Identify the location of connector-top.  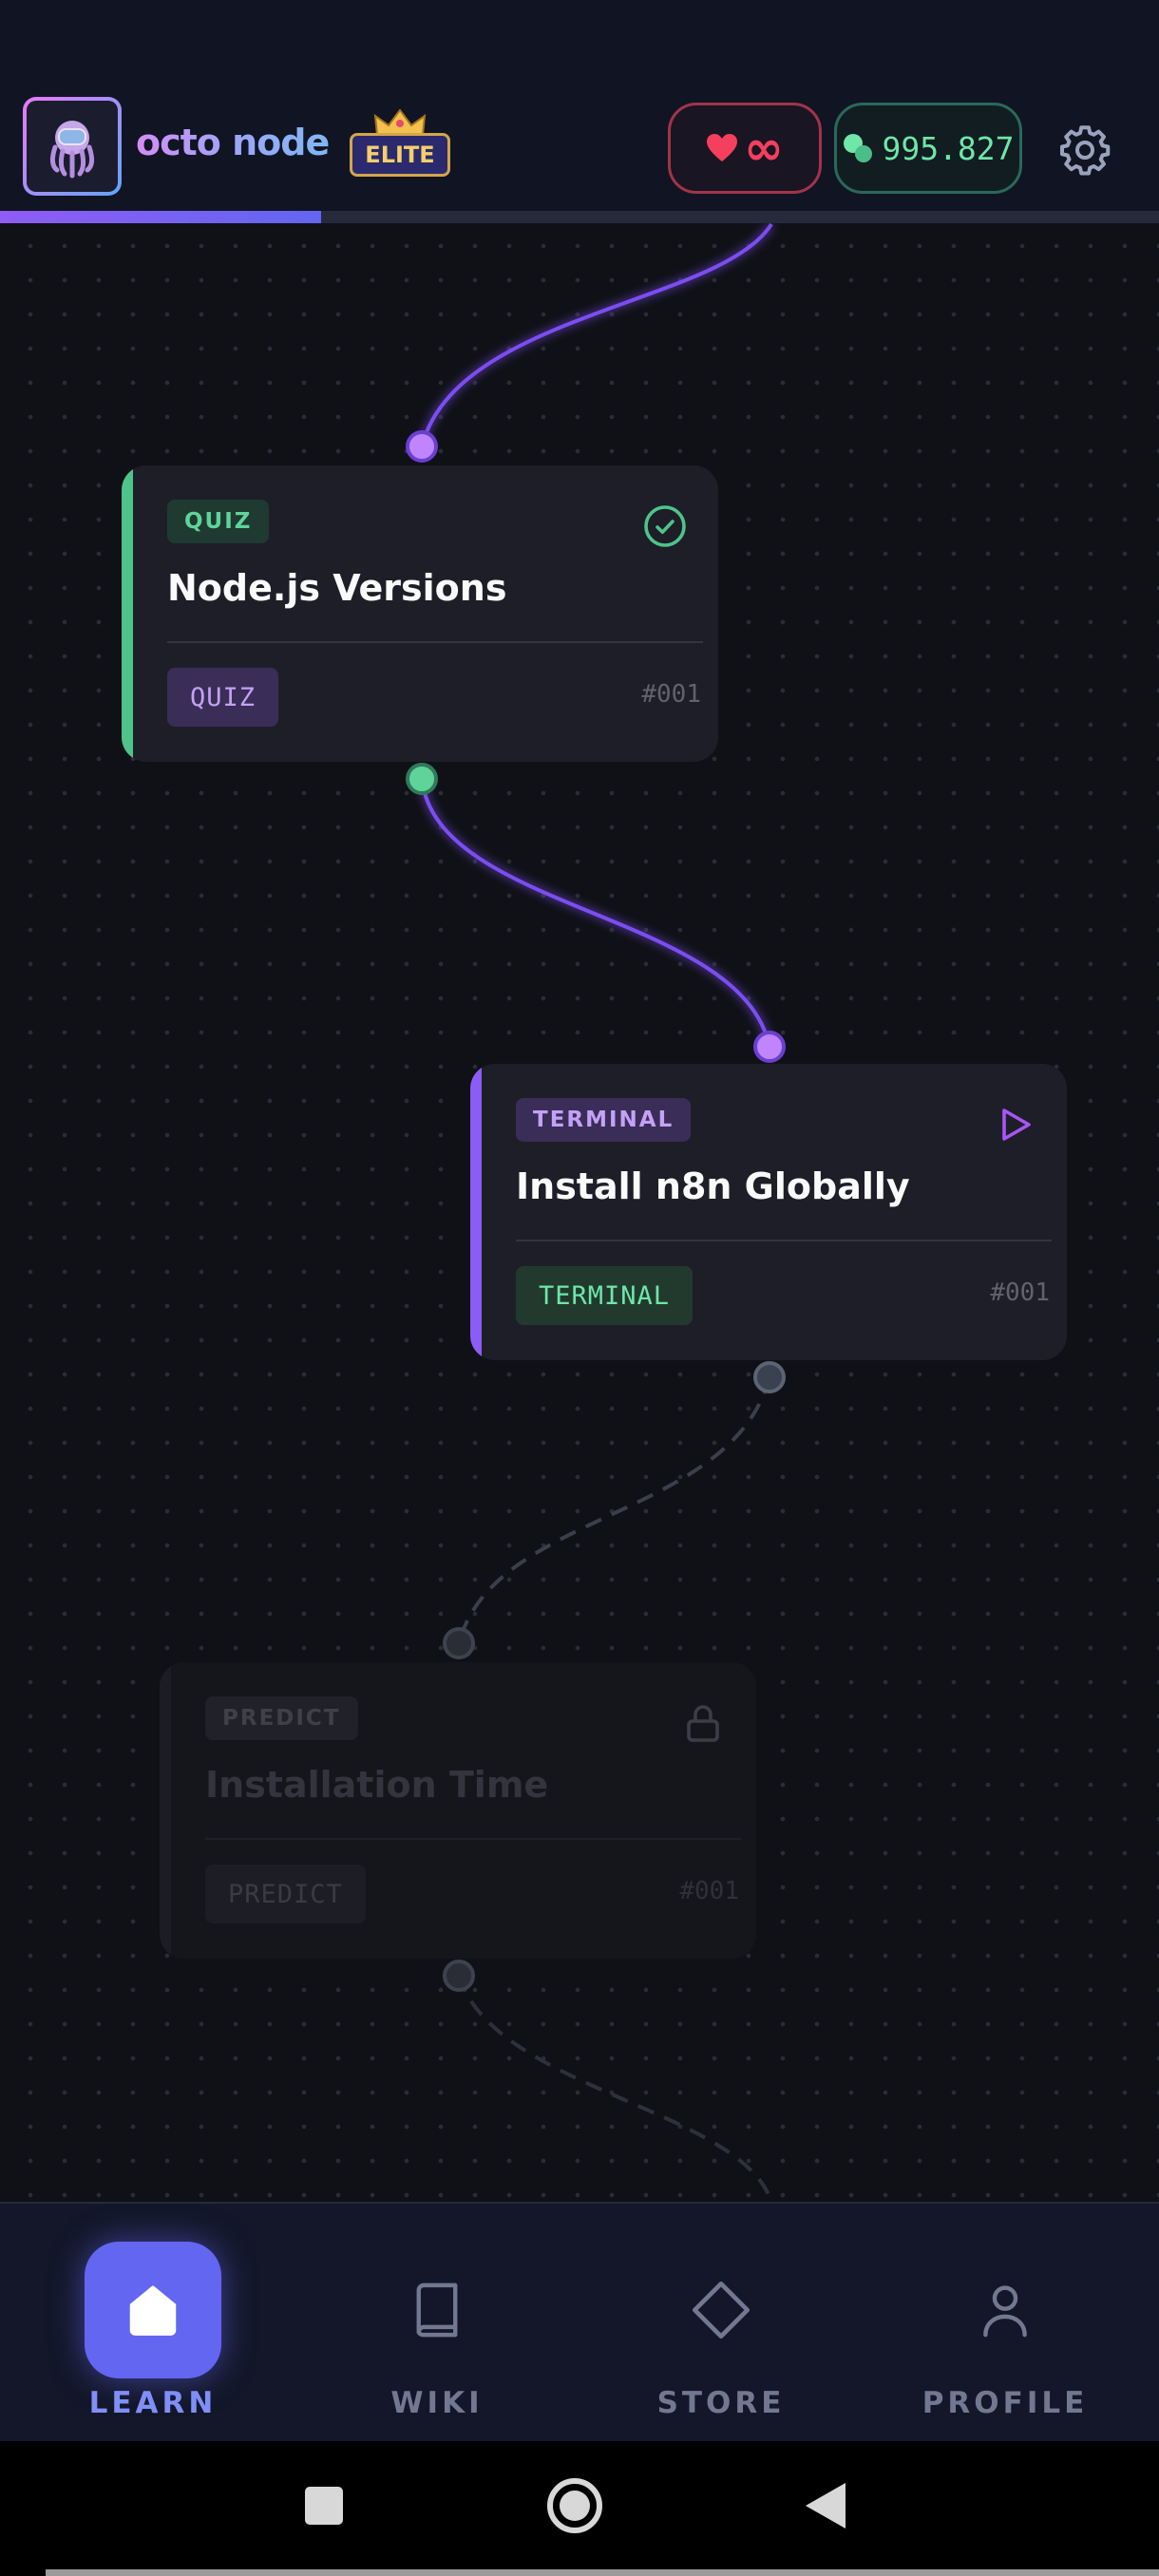
(596, 334).